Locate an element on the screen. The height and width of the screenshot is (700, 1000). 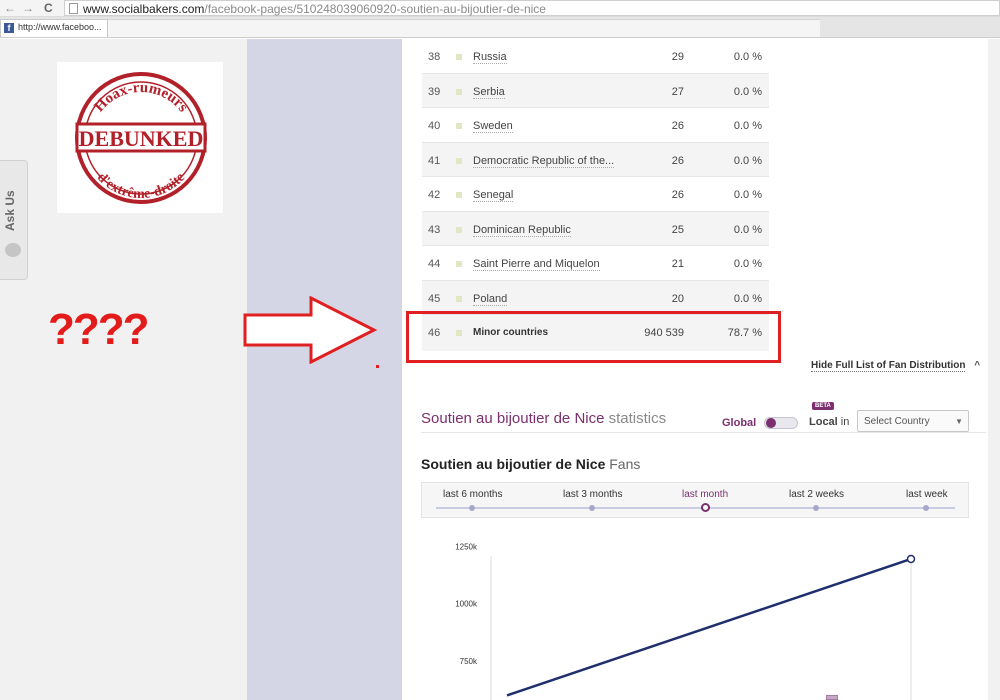
chat-bubble-icon is located at coordinates (13, 250).